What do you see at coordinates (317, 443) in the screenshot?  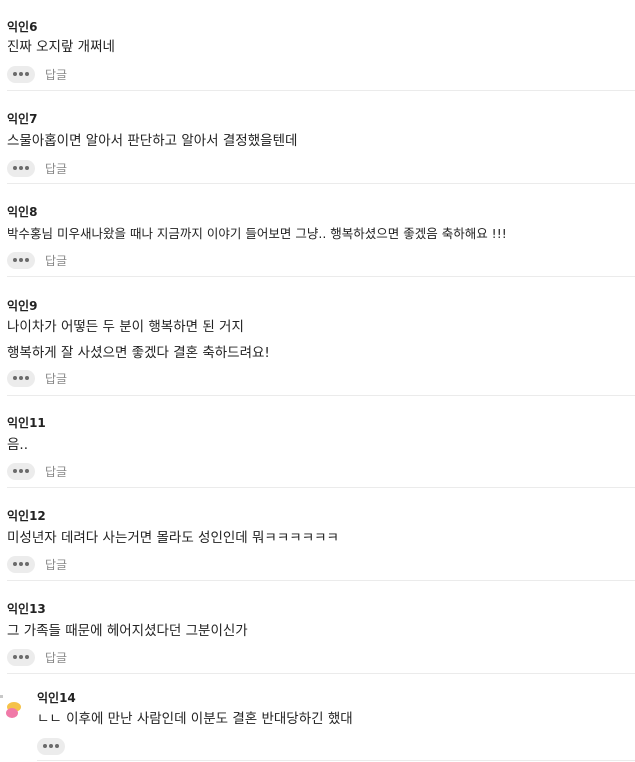 I see `comment-item: 익인11 음.. 답글` at bounding box center [317, 443].